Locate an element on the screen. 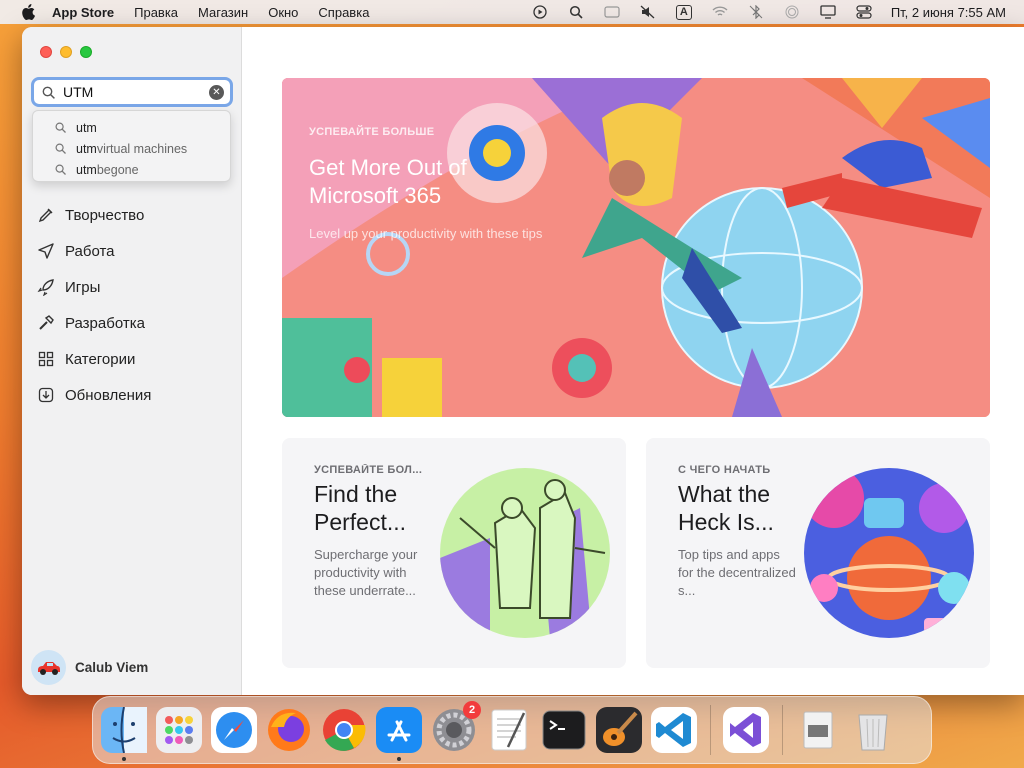  dock-garageband is located at coordinates (619, 730).